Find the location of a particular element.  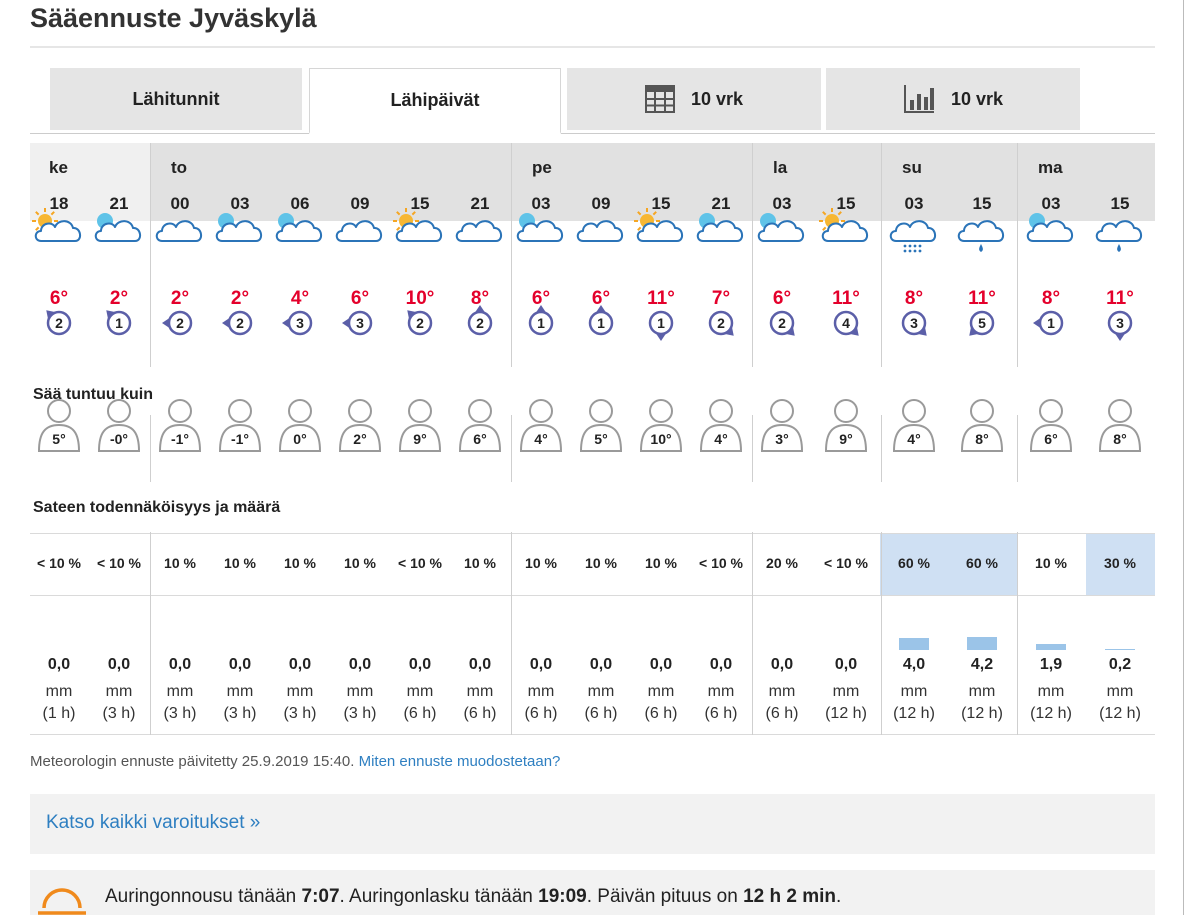

precip-probability: 20 % is located at coordinates (782, 563).